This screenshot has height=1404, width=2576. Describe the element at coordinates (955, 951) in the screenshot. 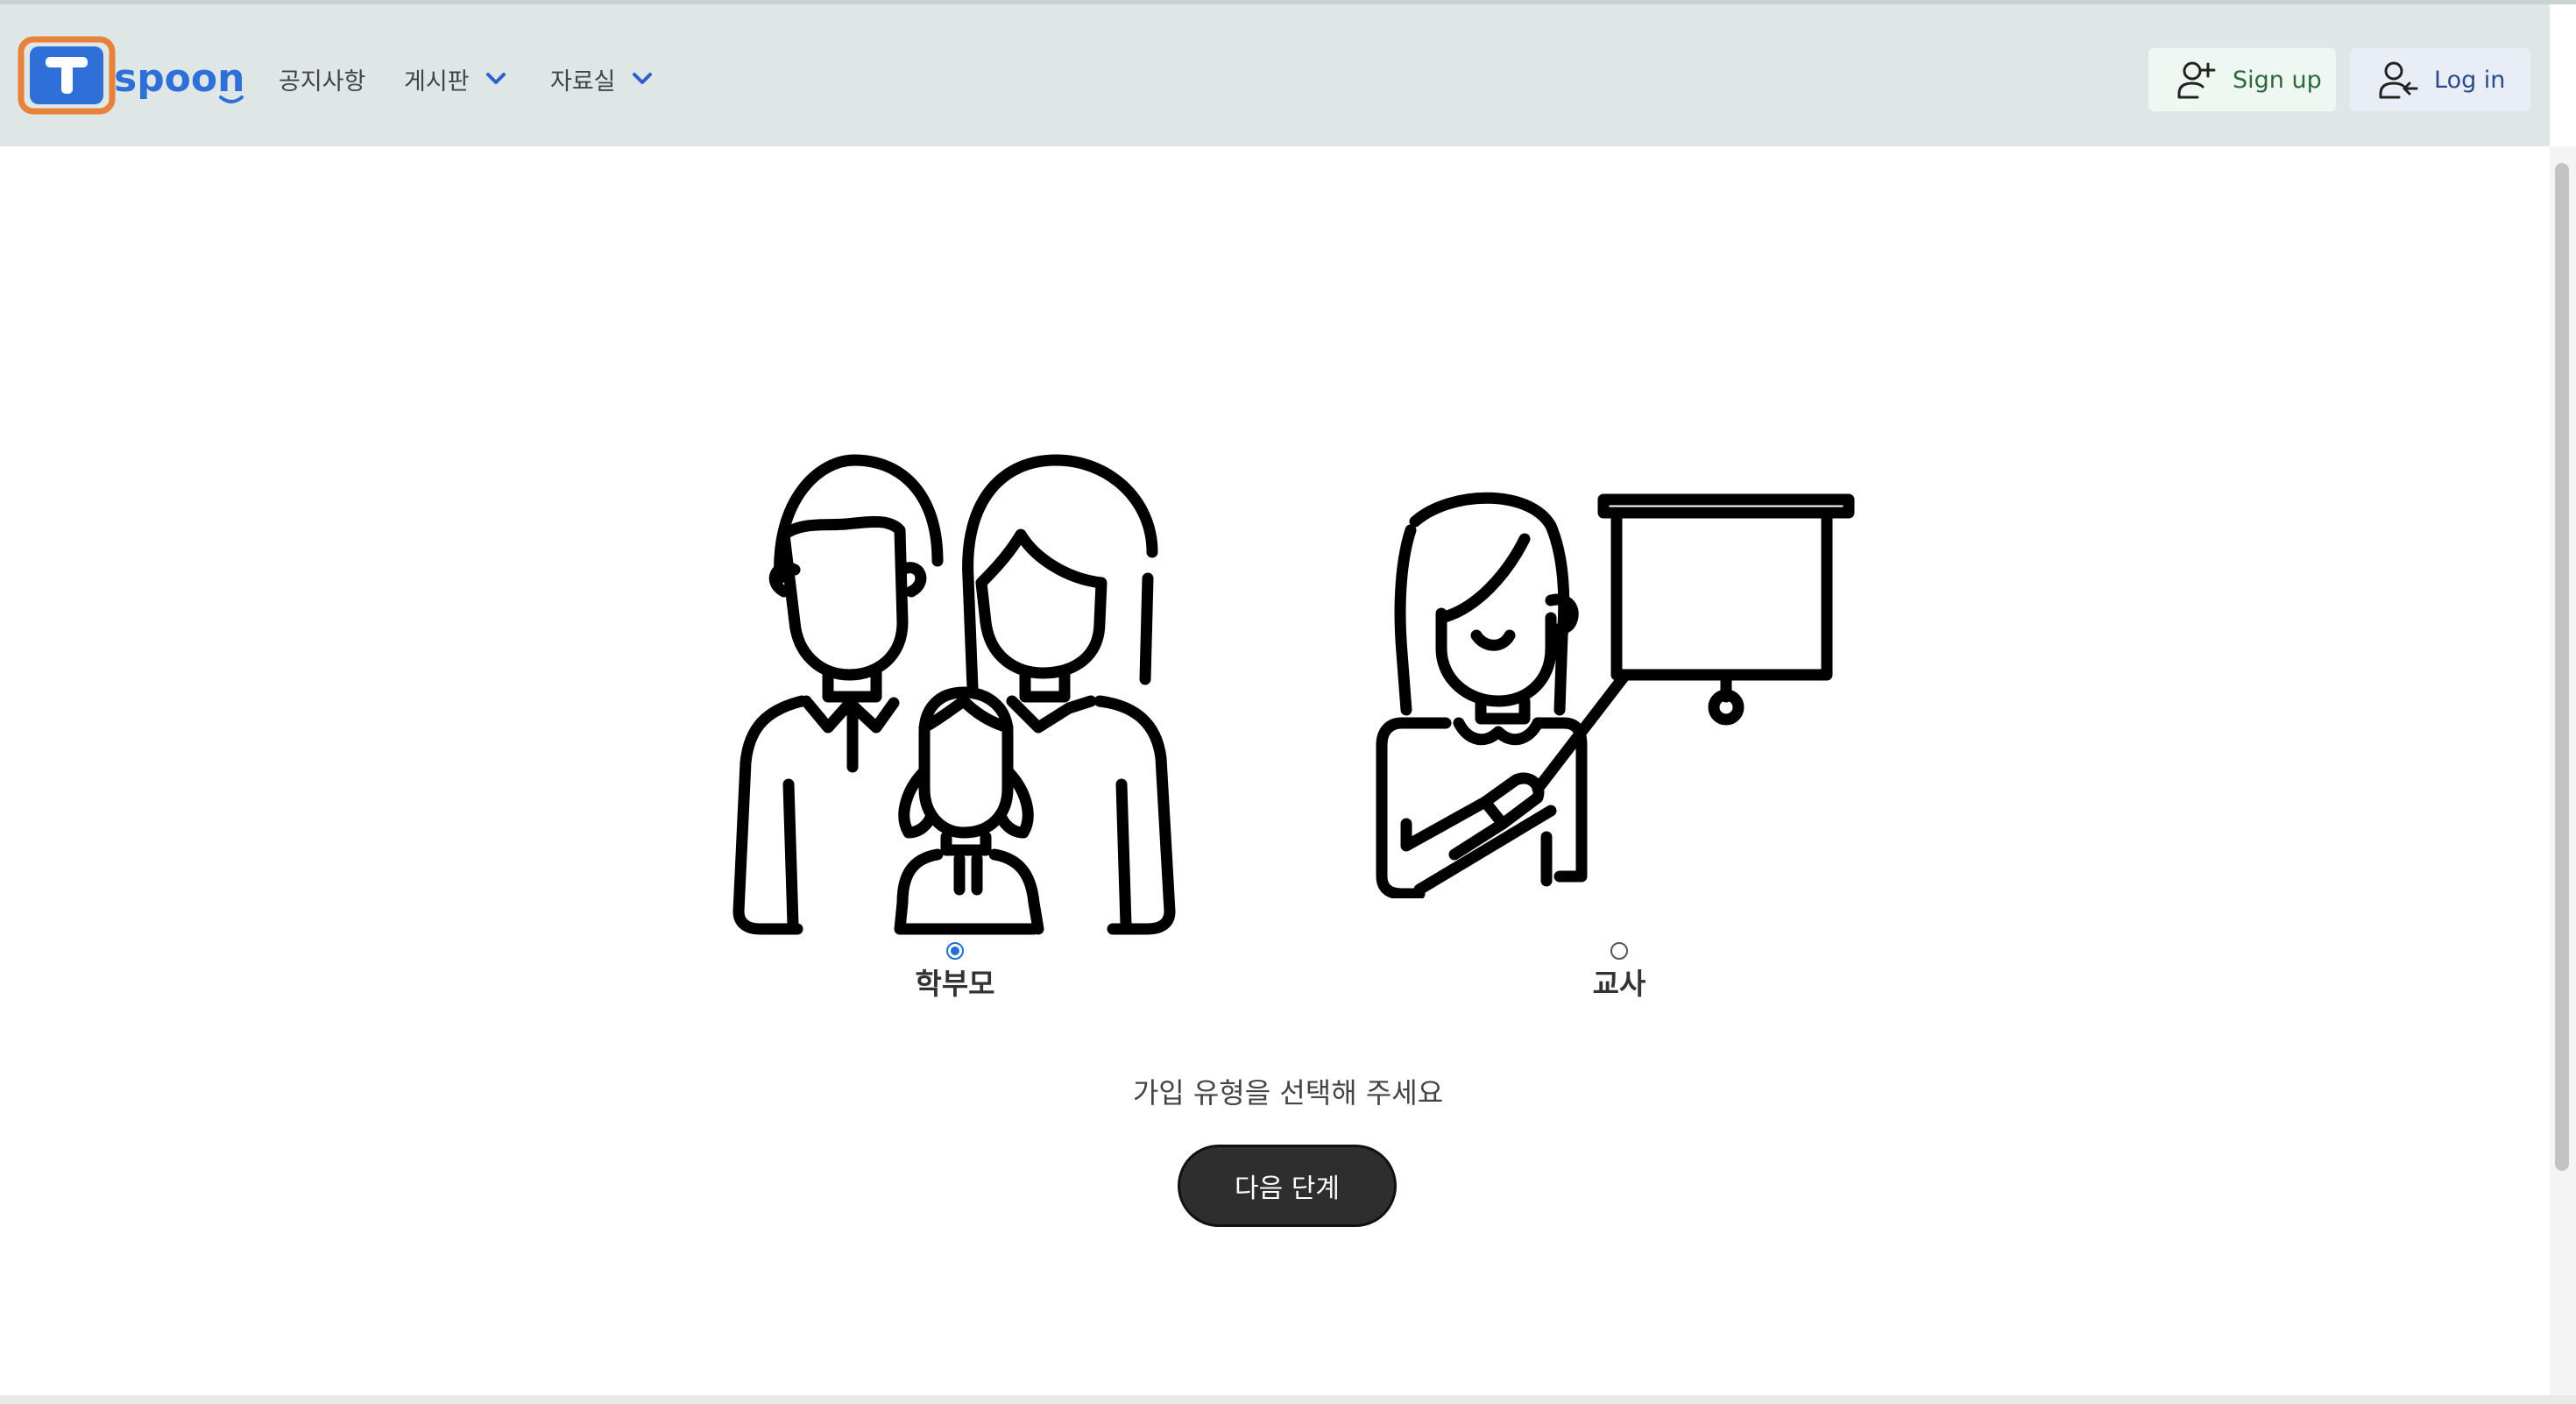

I see `parent-radio` at that location.